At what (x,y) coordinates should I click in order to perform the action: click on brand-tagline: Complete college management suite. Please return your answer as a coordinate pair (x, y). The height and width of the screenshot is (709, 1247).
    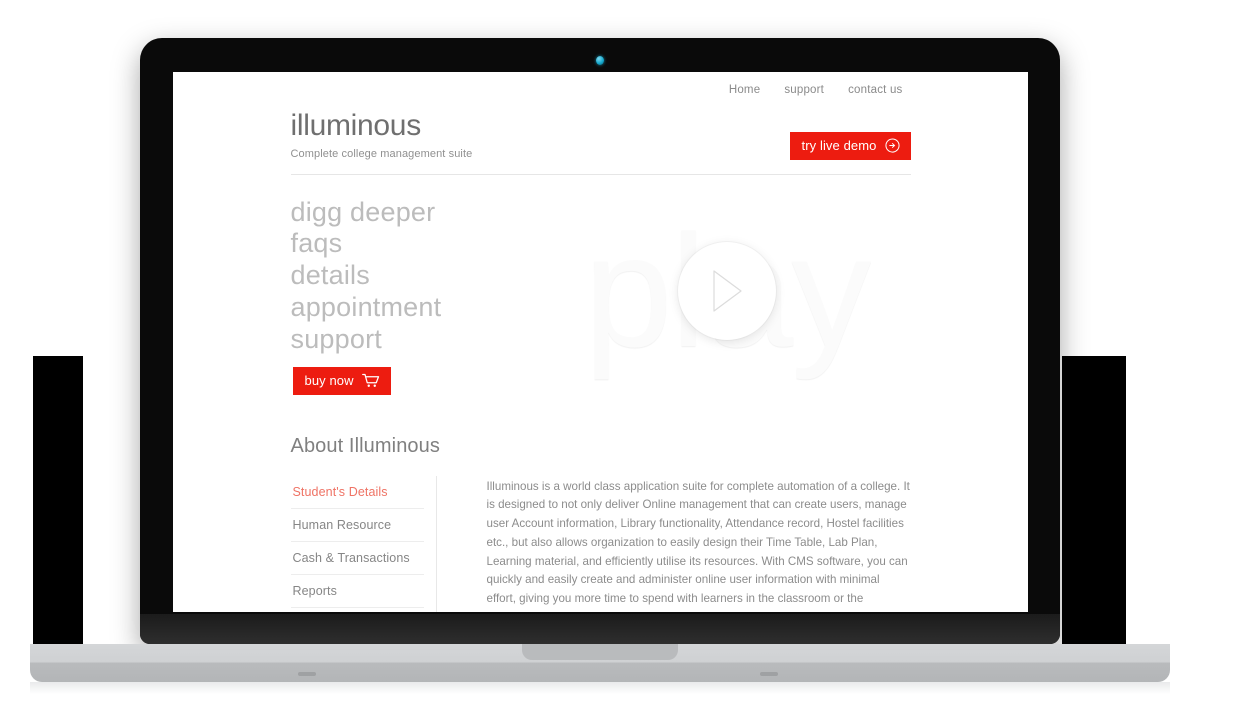
    Looking at the image, I should click on (381, 153).